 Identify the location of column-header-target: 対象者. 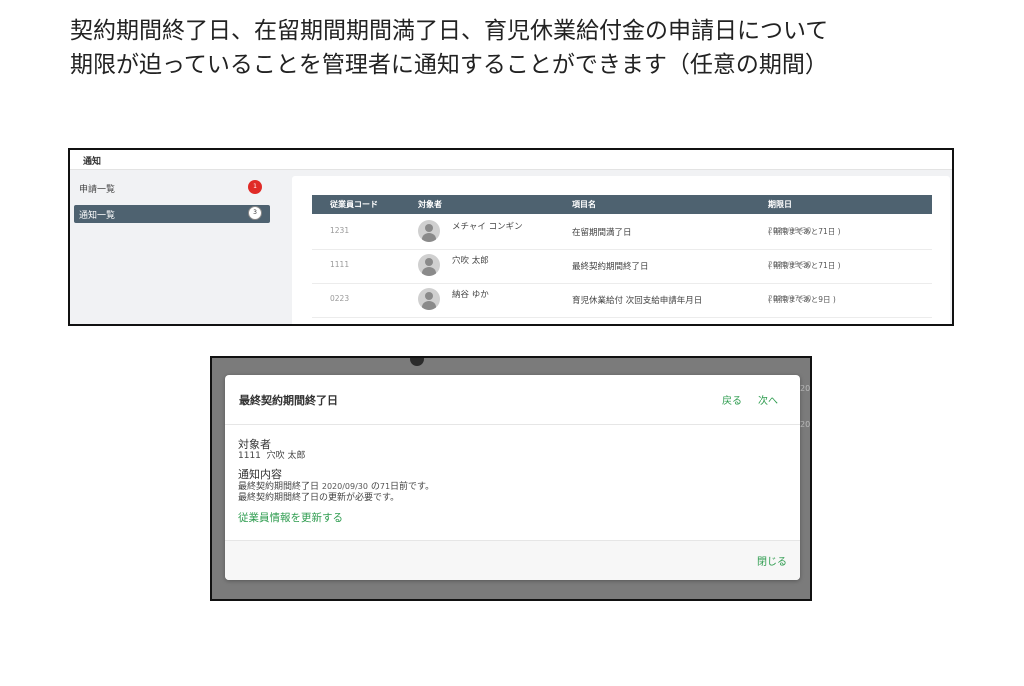
(430, 204).